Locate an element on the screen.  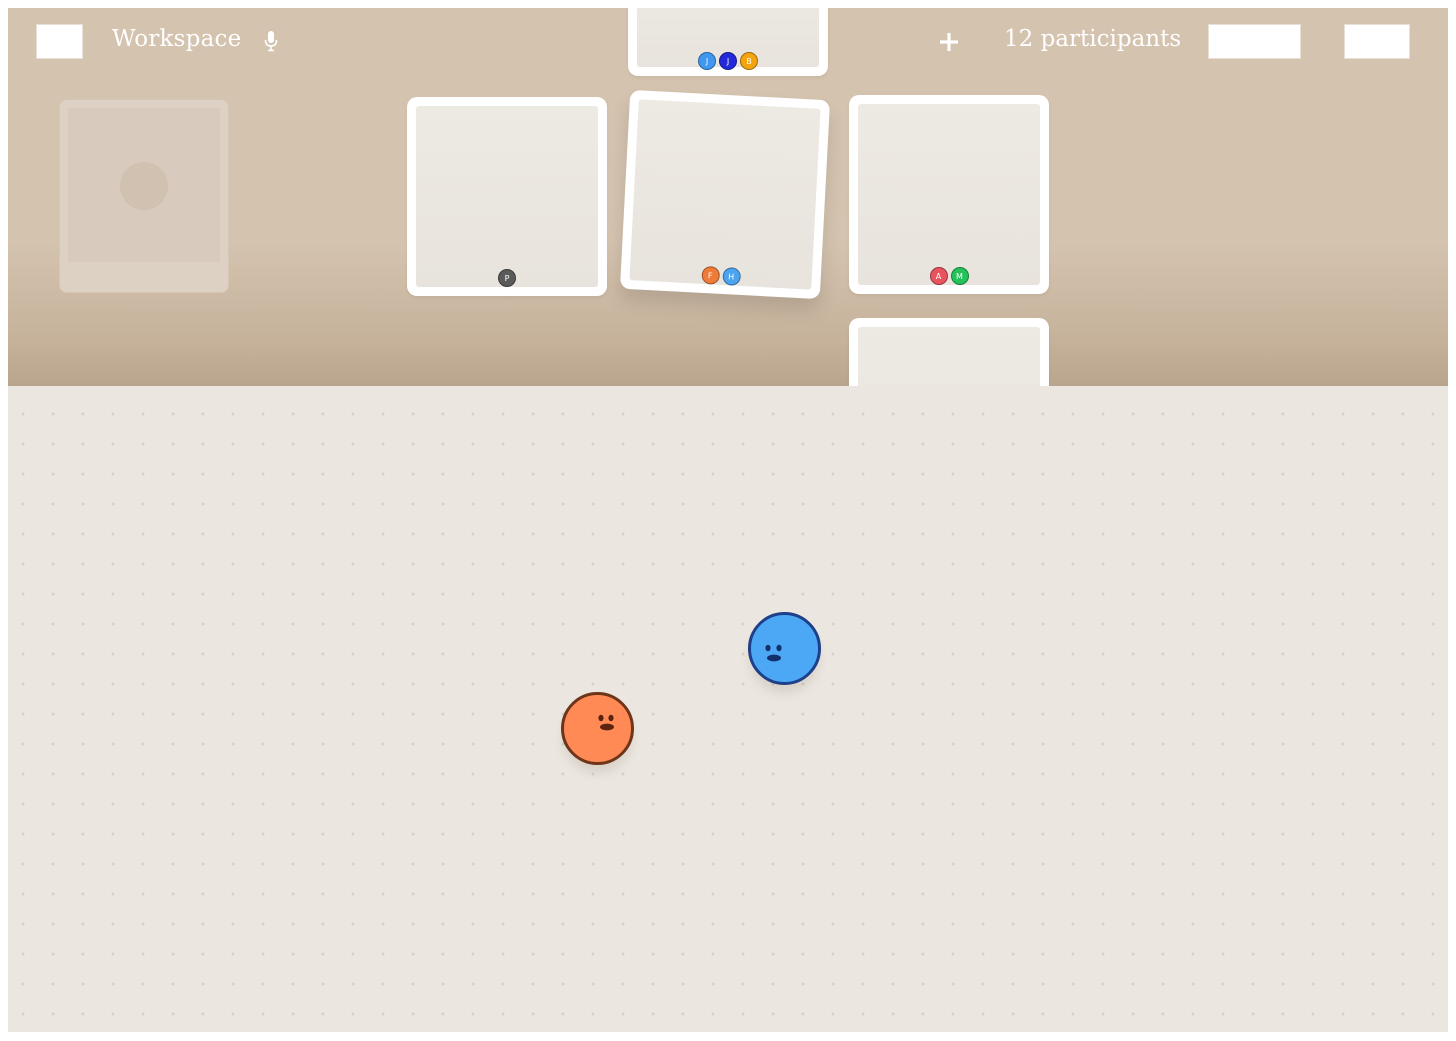
room-card-center: F H is located at coordinates (725, 194).